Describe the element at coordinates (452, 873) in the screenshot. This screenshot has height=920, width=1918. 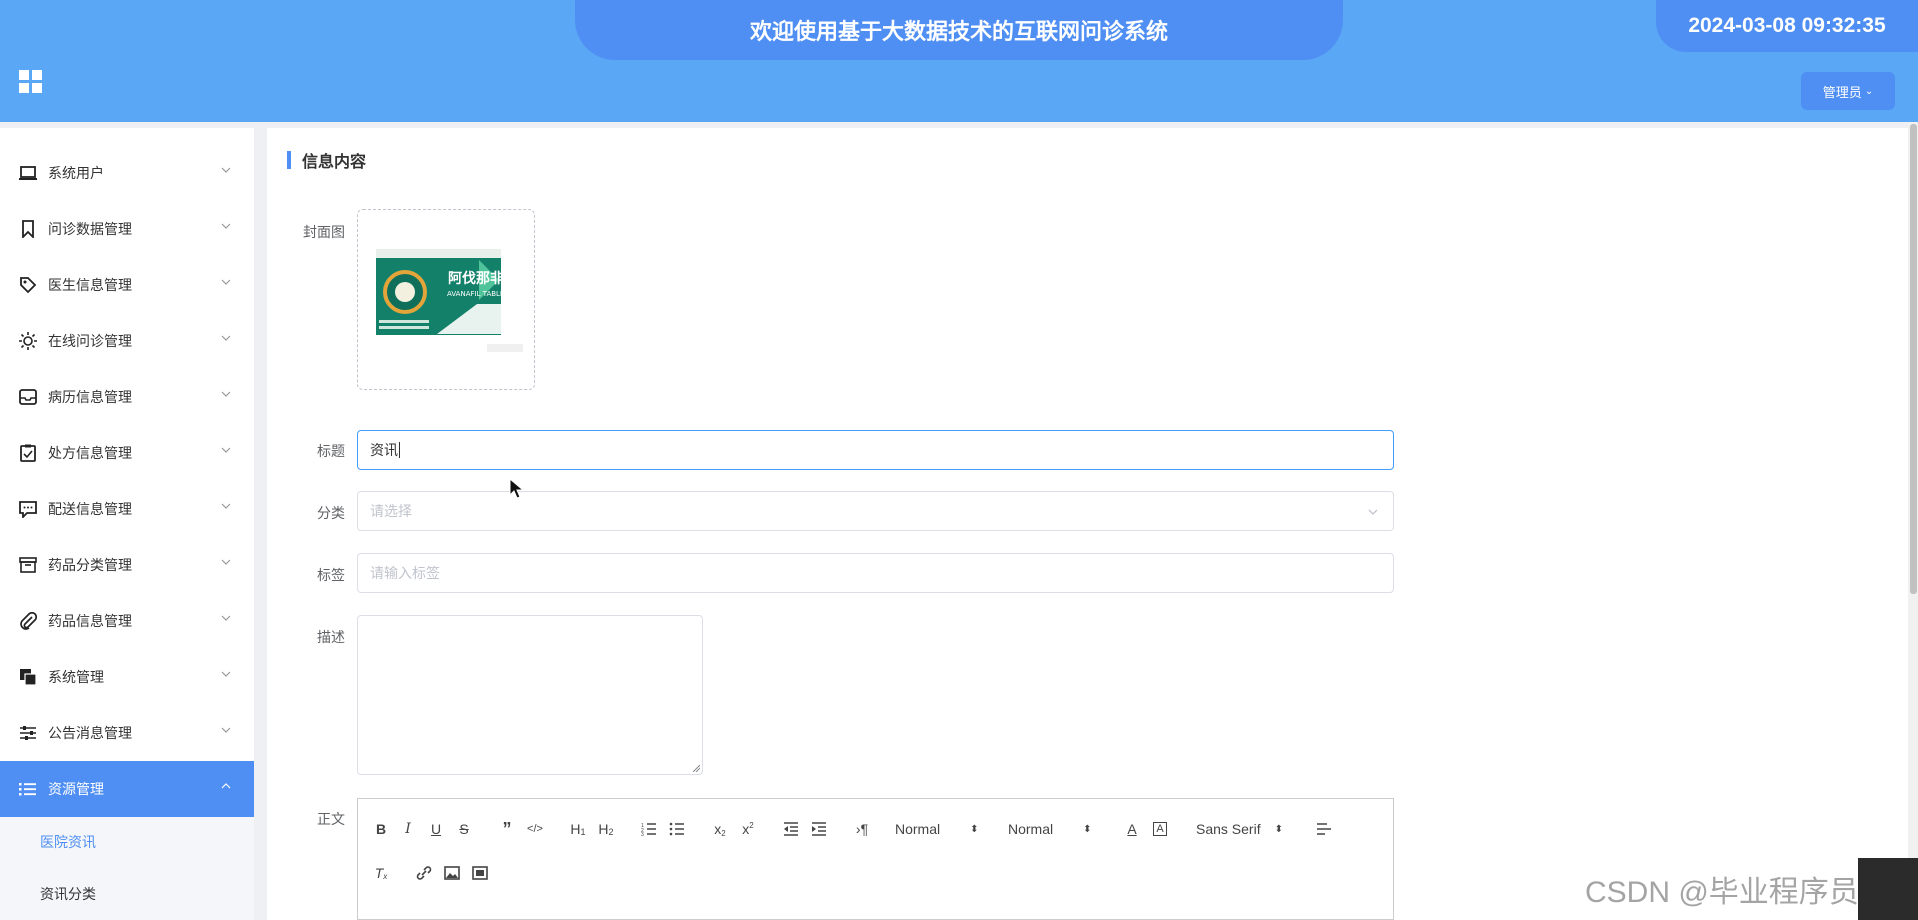
I see `image-icon` at that location.